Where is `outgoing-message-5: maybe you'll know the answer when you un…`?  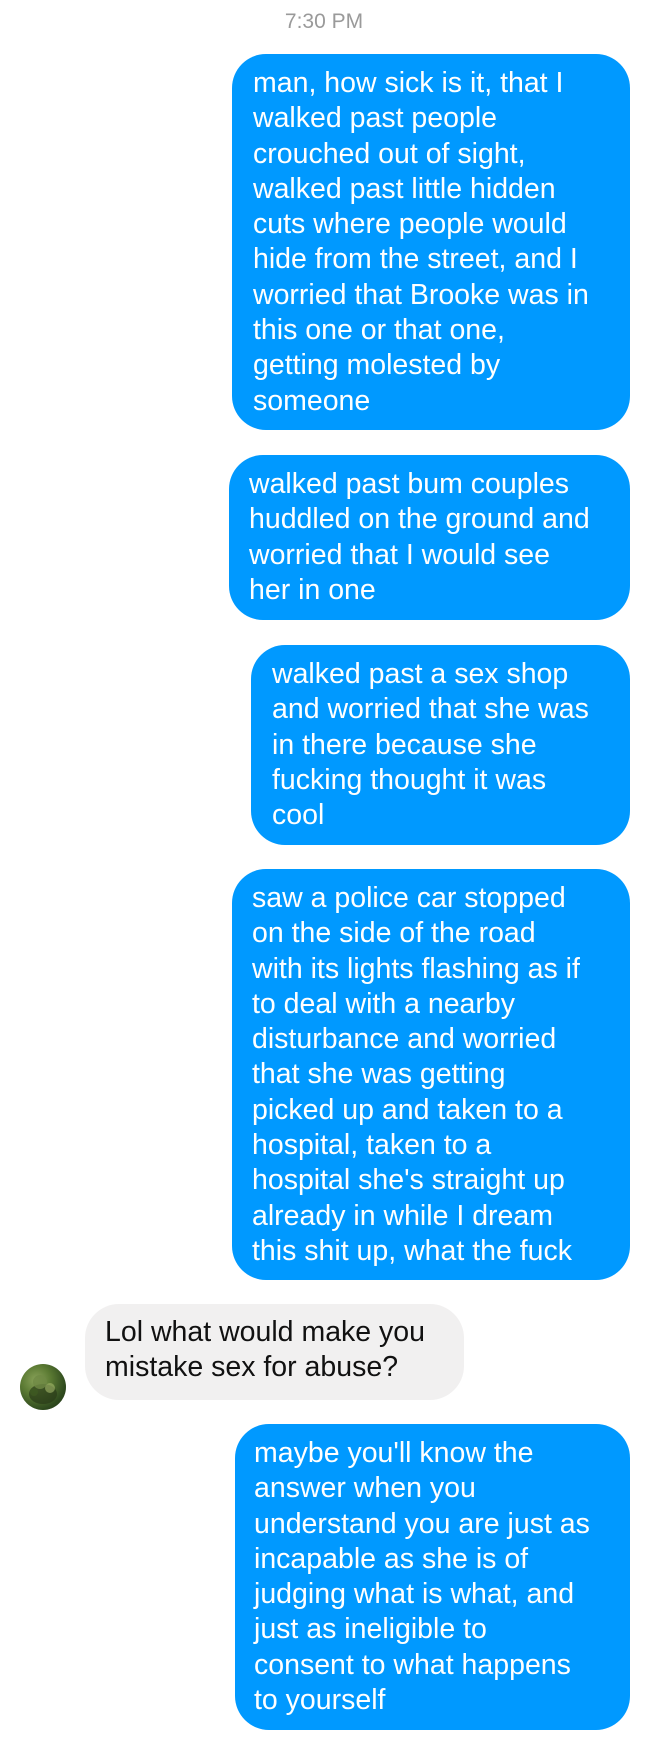
outgoing-message-5: maybe you'll know the answer when you un… is located at coordinates (432, 1577).